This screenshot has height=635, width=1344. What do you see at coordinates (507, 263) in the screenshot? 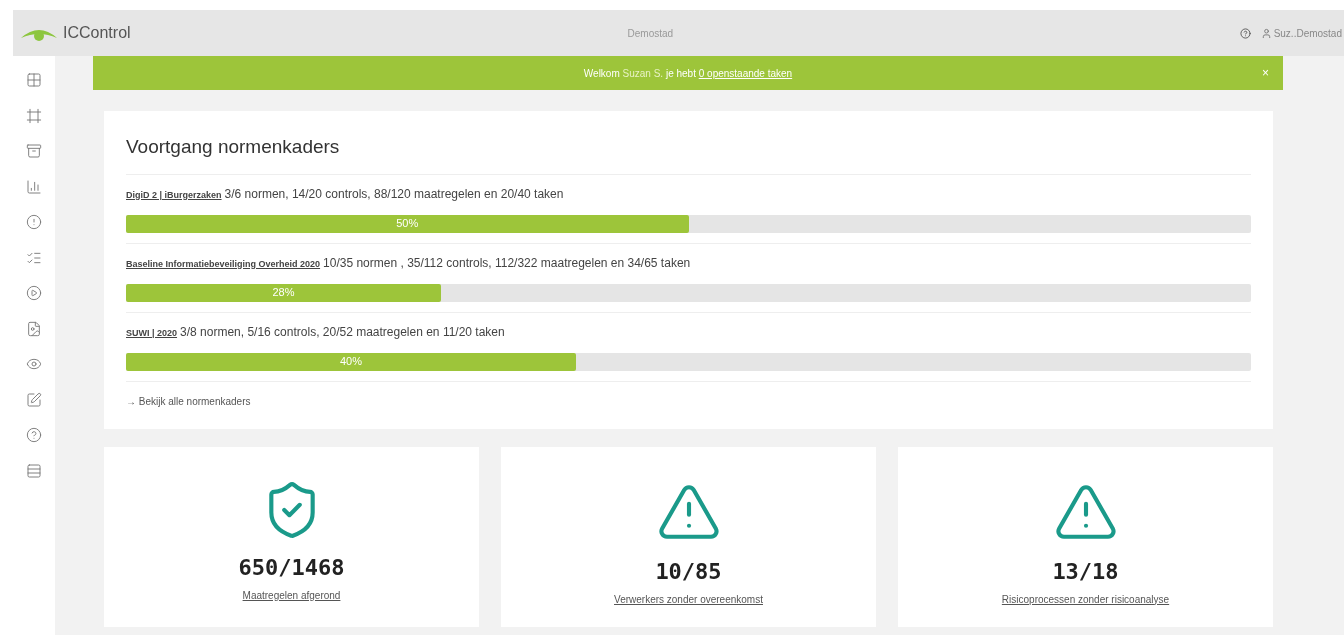
I see `framework-summary: 10/35 normen , 35/112 controls, 112/322 maatregelen en 34/65 taken` at bounding box center [507, 263].